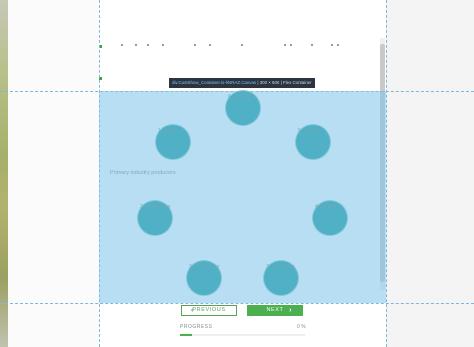 This screenshot has width=474, height=347. I want to click on diagram-node: 1. Raw, so click(173, 142).